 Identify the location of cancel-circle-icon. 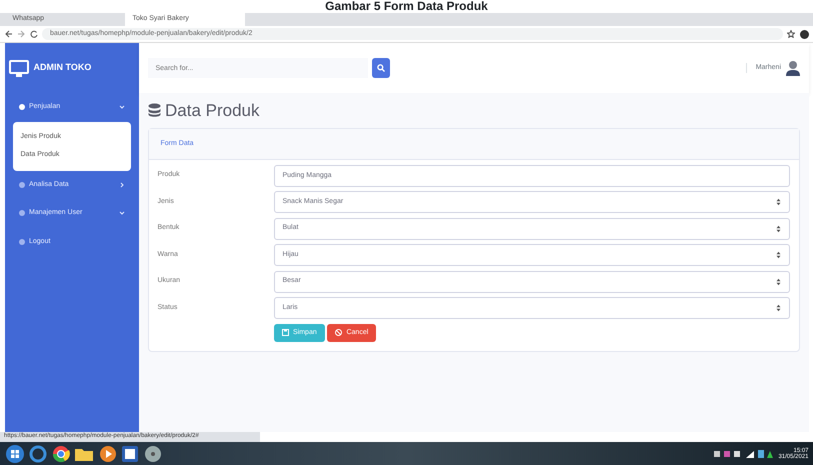
(338, 332).